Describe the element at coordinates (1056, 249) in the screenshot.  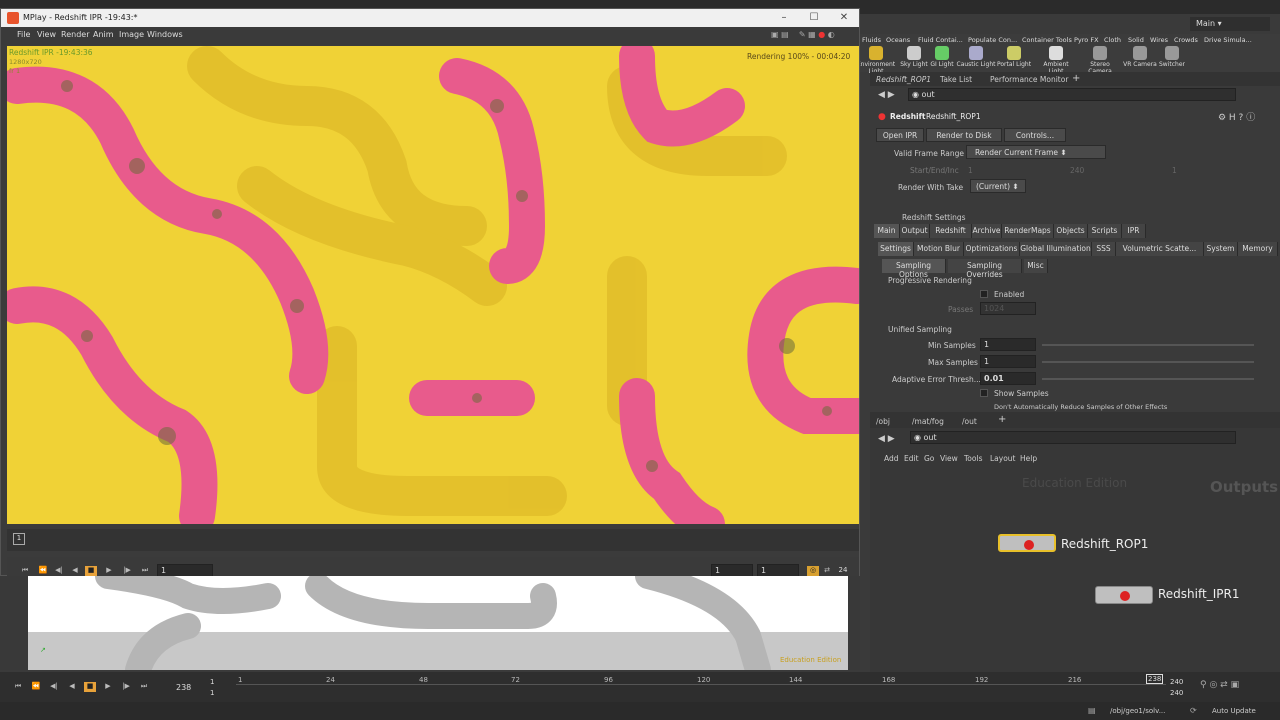
I see `tab-global-illumination: Global Illumination` at that location.